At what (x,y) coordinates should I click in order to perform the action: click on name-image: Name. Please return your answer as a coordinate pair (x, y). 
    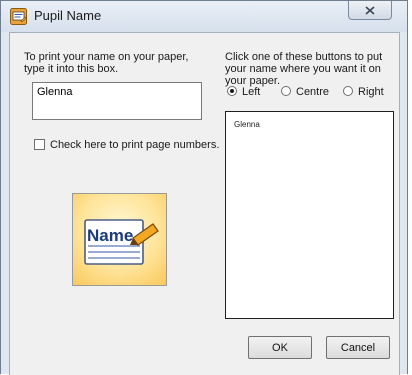
    Looking at the image, I should click on (119, 239).